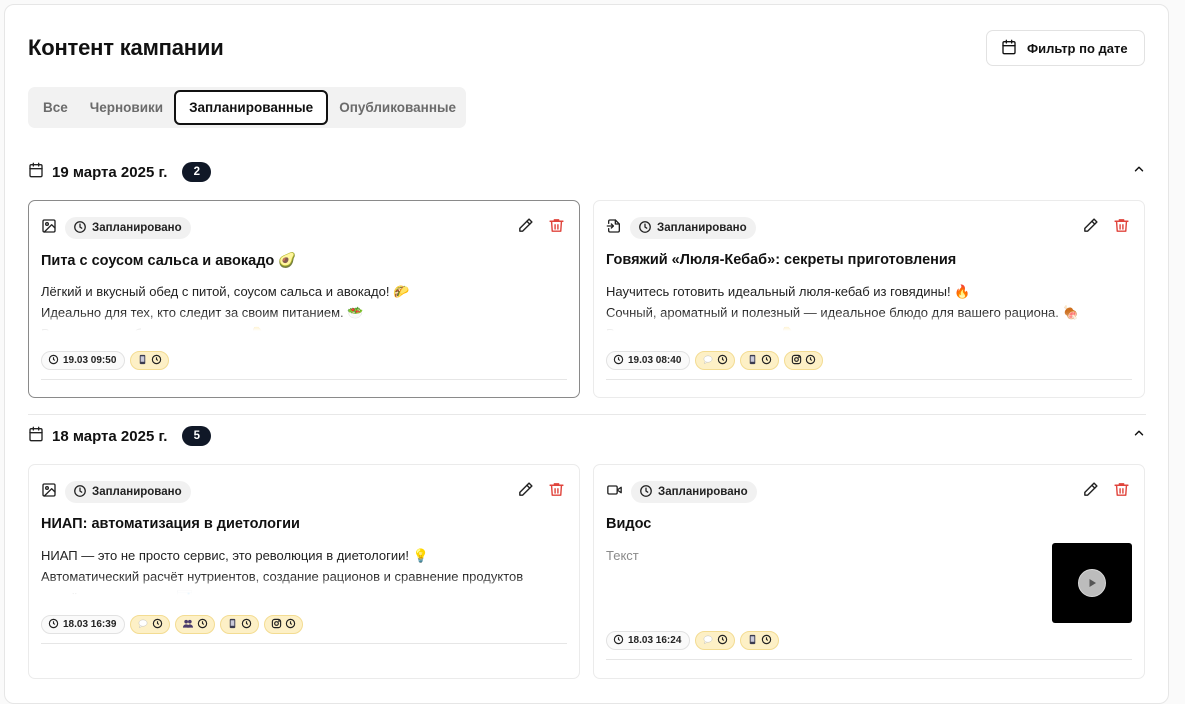 This screenshot has width=1185, height=704. What do you see at coordinates (126, 107) in the screenshot?
I see `tab-drafts: Черновики` at bounding box center [126, 107].